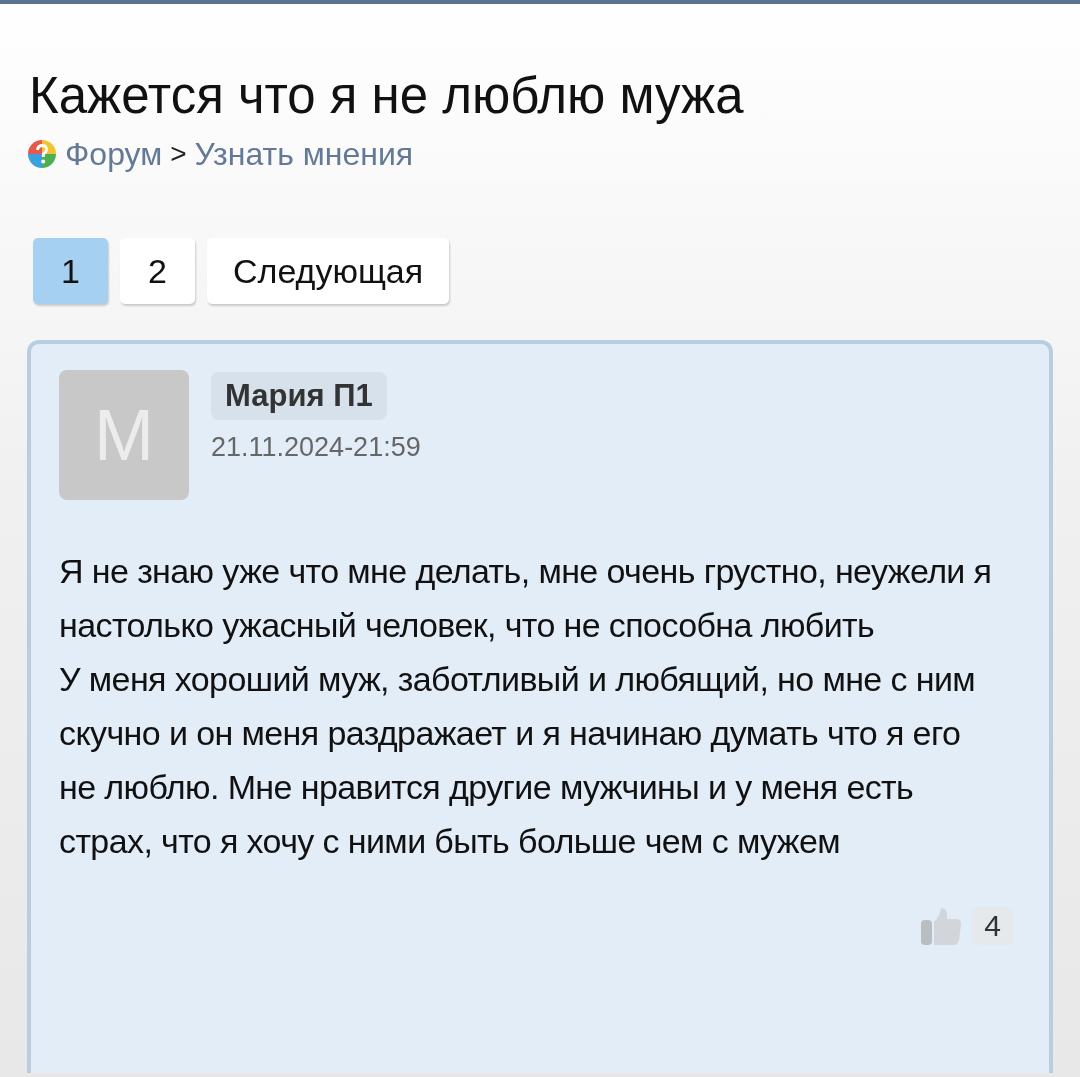 This screenshot has width=1080, height=1077. I want to click on page-button: Следующая, so click(328, 271).